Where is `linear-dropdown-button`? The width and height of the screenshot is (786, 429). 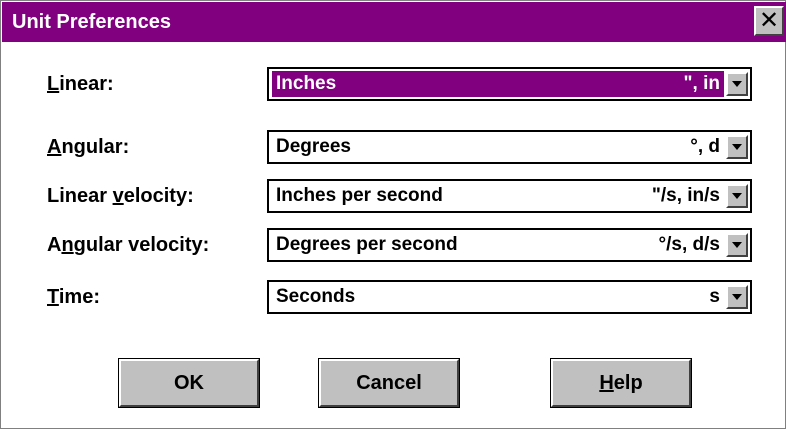
linear-dropdown-button is located at coordinates (737, 84).